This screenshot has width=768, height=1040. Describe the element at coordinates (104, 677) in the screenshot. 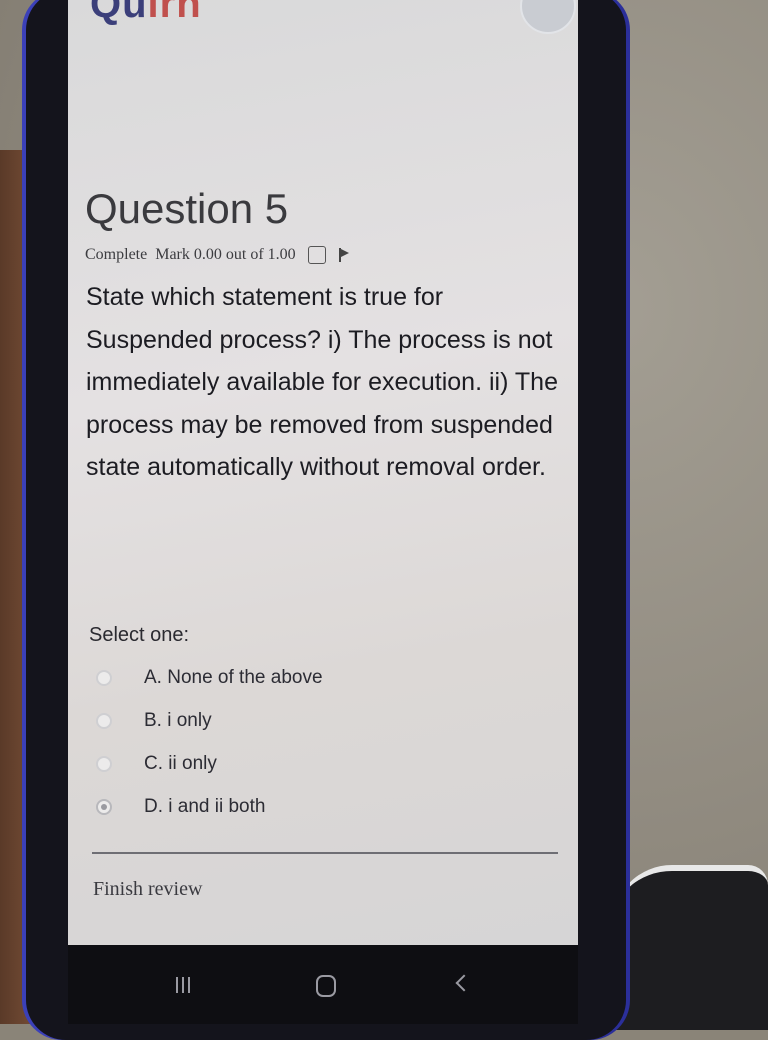

I see `radio-a` at that location.